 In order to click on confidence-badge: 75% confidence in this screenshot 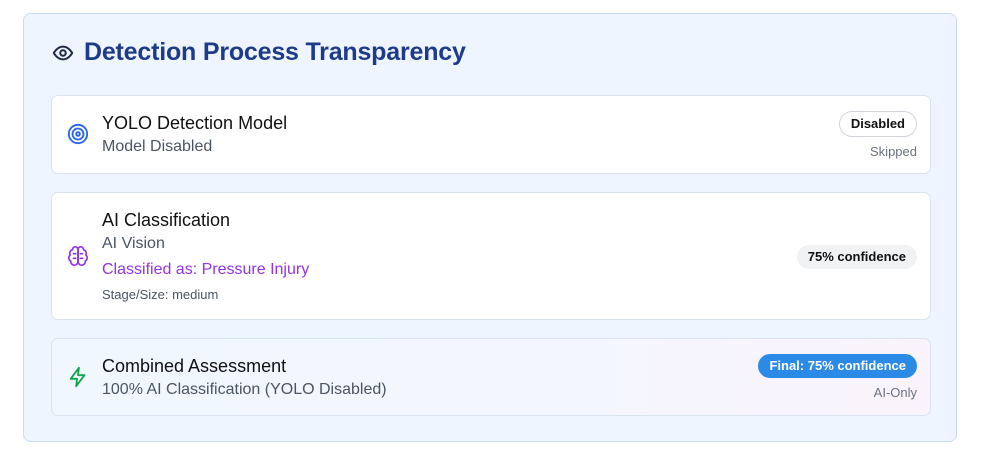, I will do `click(856, 257)`.